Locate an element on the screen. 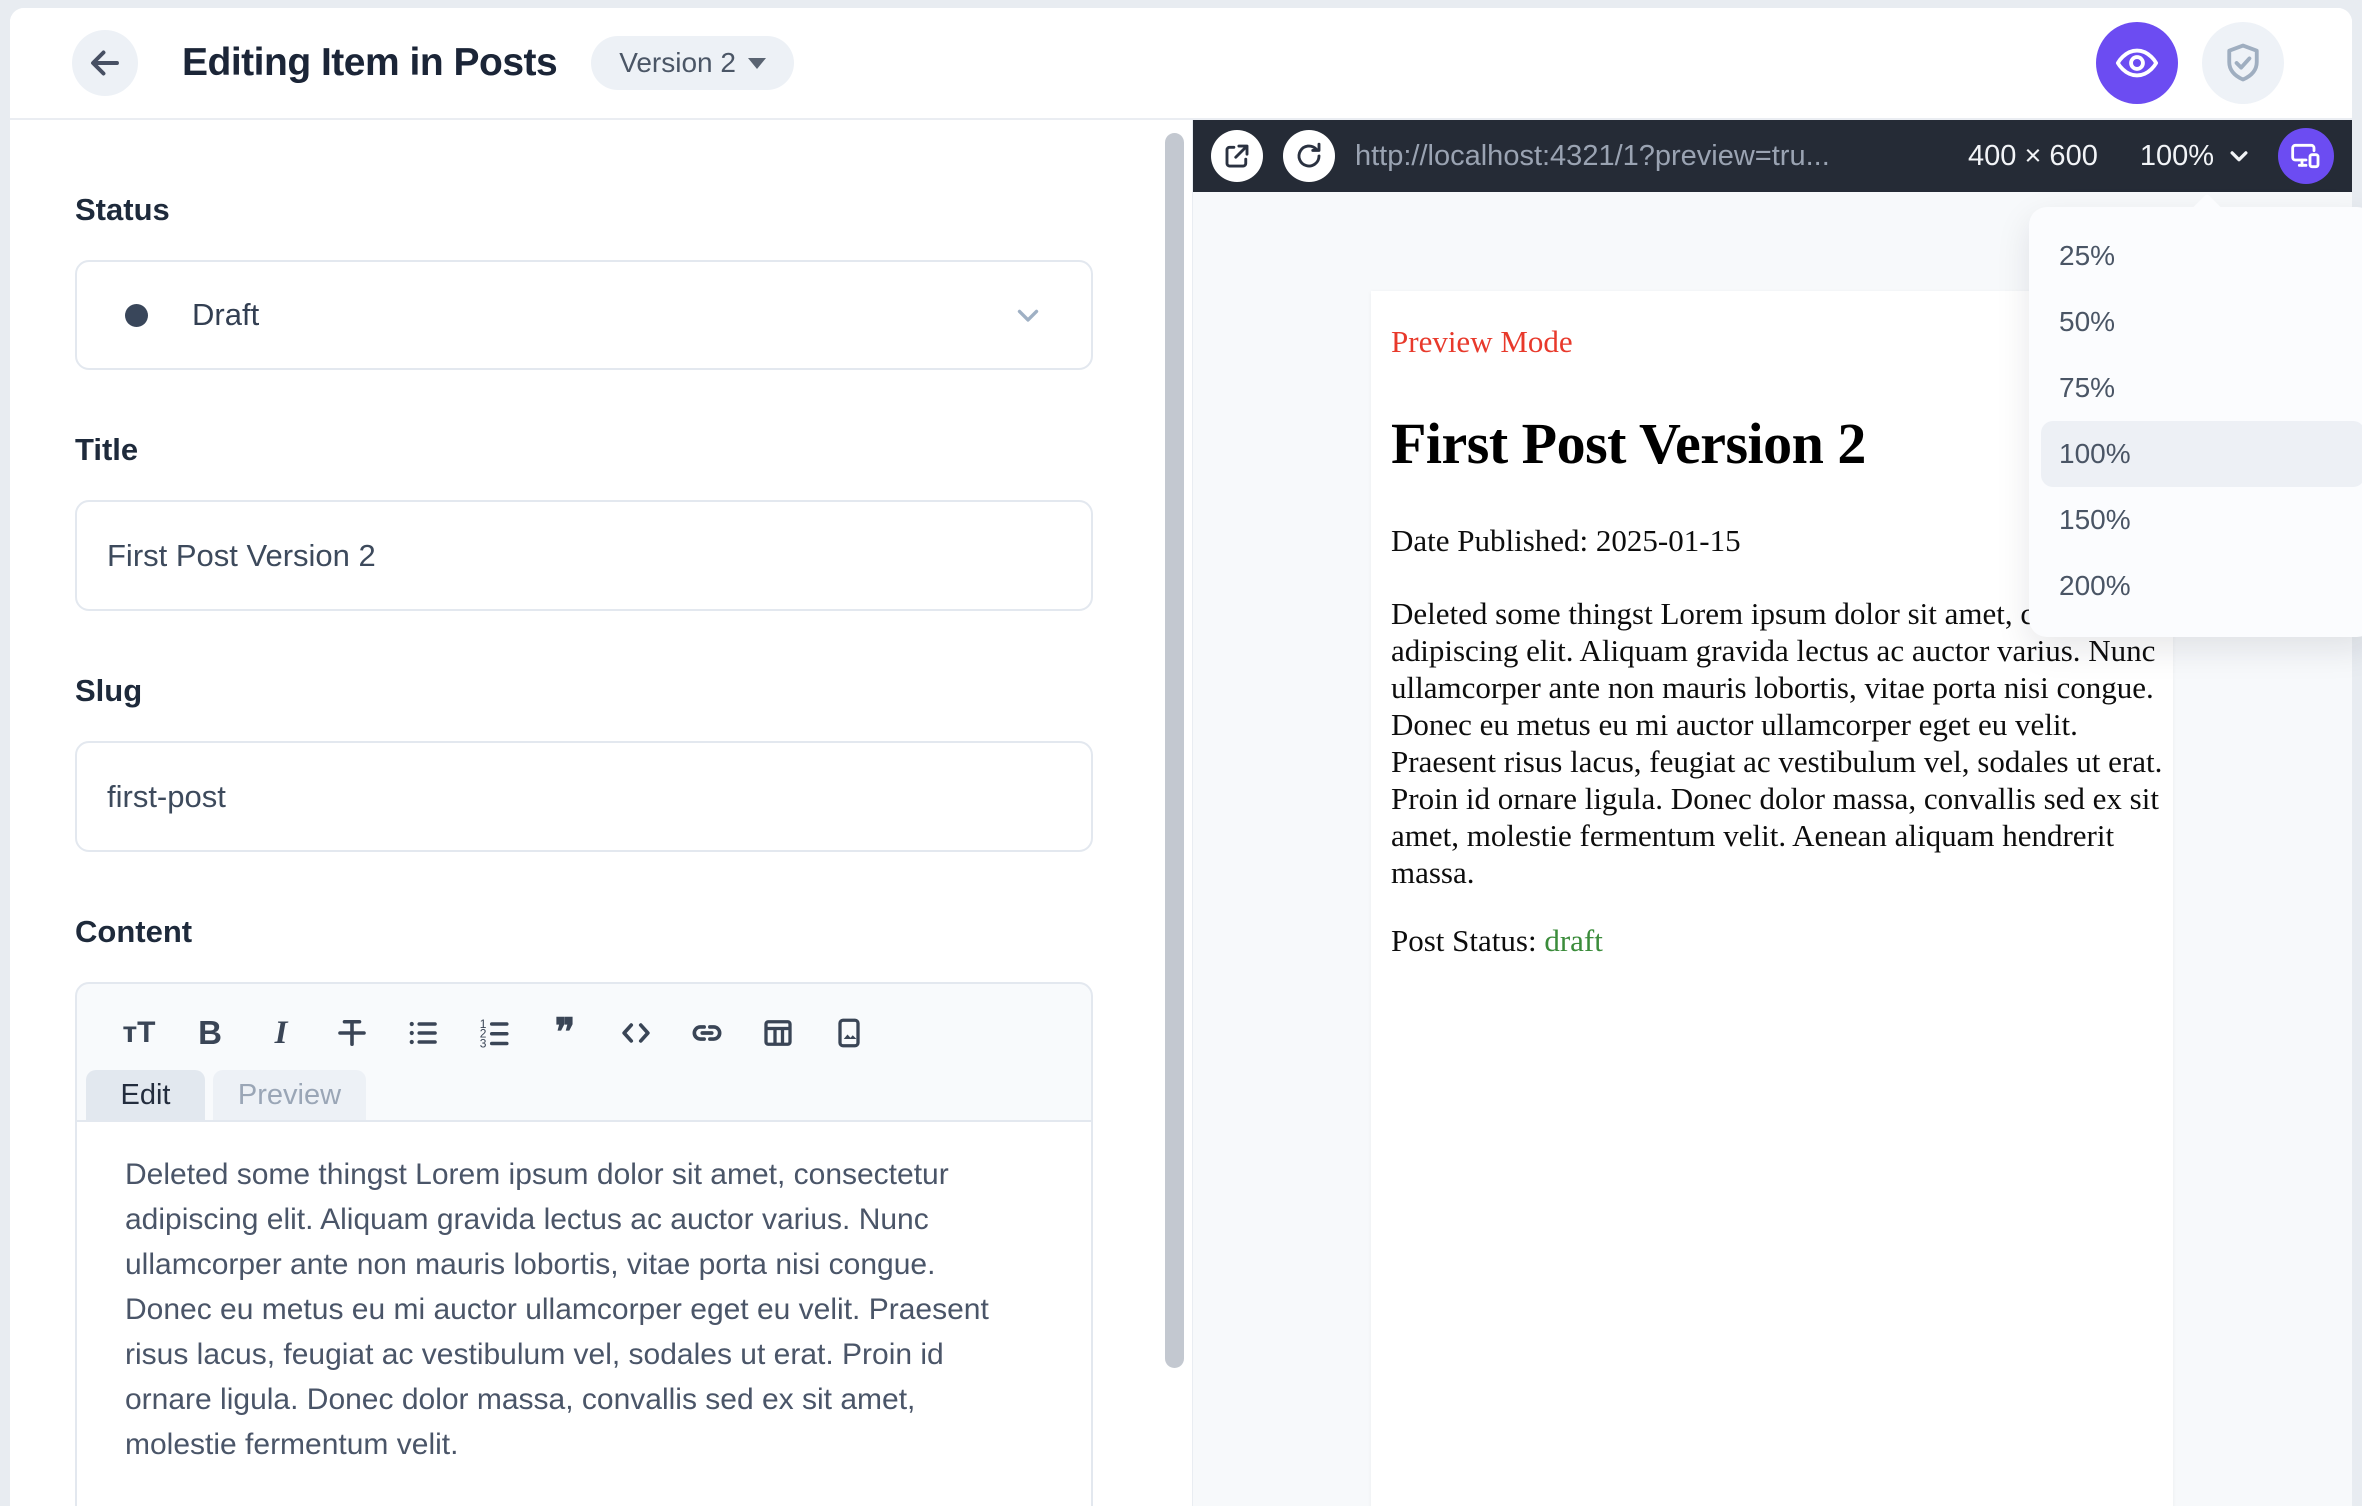 The width and height of the screenshot is (2362, 1506). link-button is located at coordinates (707, 1033).